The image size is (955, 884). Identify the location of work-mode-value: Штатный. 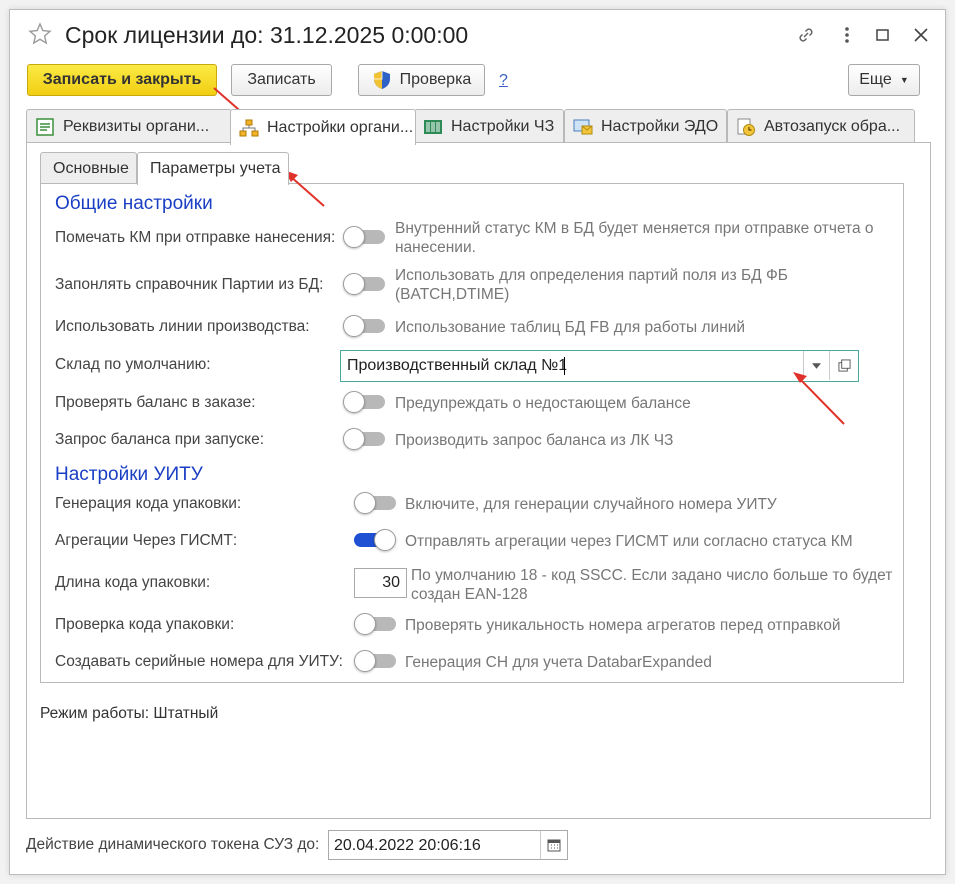
(186, 713).